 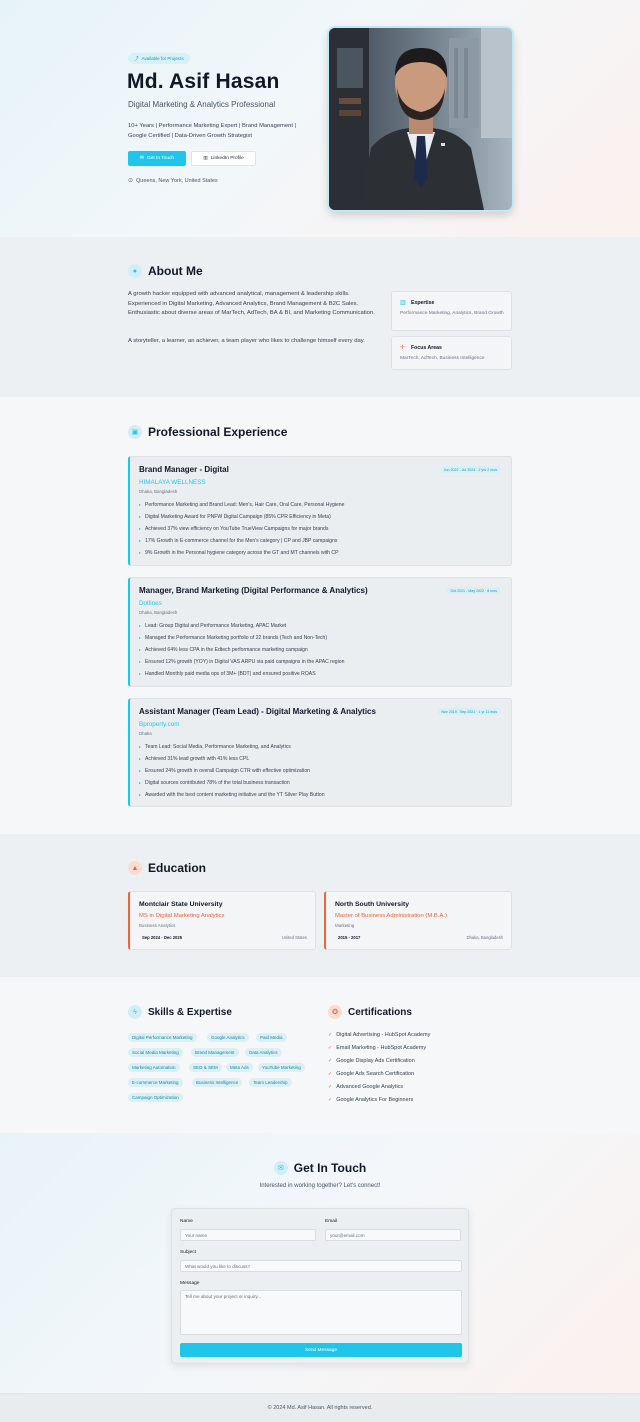 I want to click on certification-item: ✓ Google Analytics For Beginners, so click(x=371, y=1100).